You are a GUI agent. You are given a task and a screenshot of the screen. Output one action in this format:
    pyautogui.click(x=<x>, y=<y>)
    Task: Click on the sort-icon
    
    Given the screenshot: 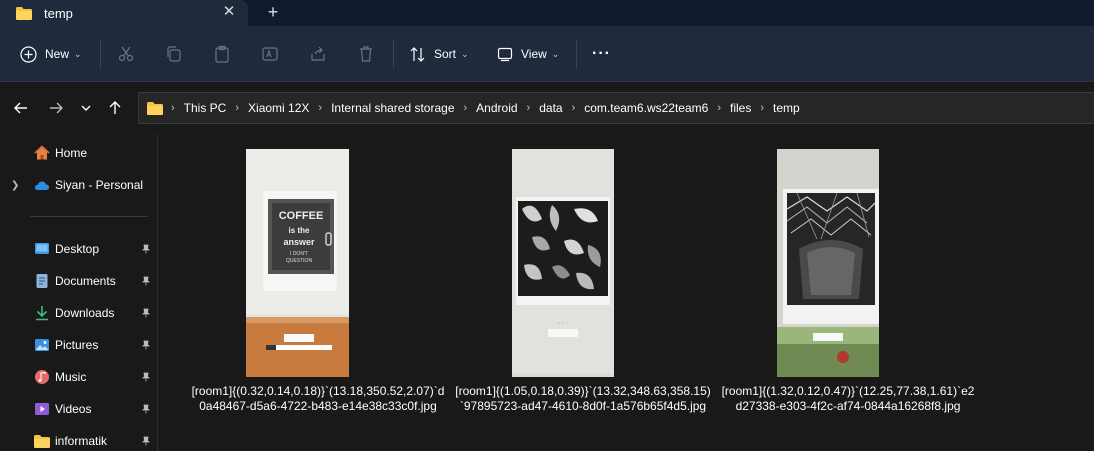 What is the action you would take?
    pyautogui.click(x=417, y=54)
    